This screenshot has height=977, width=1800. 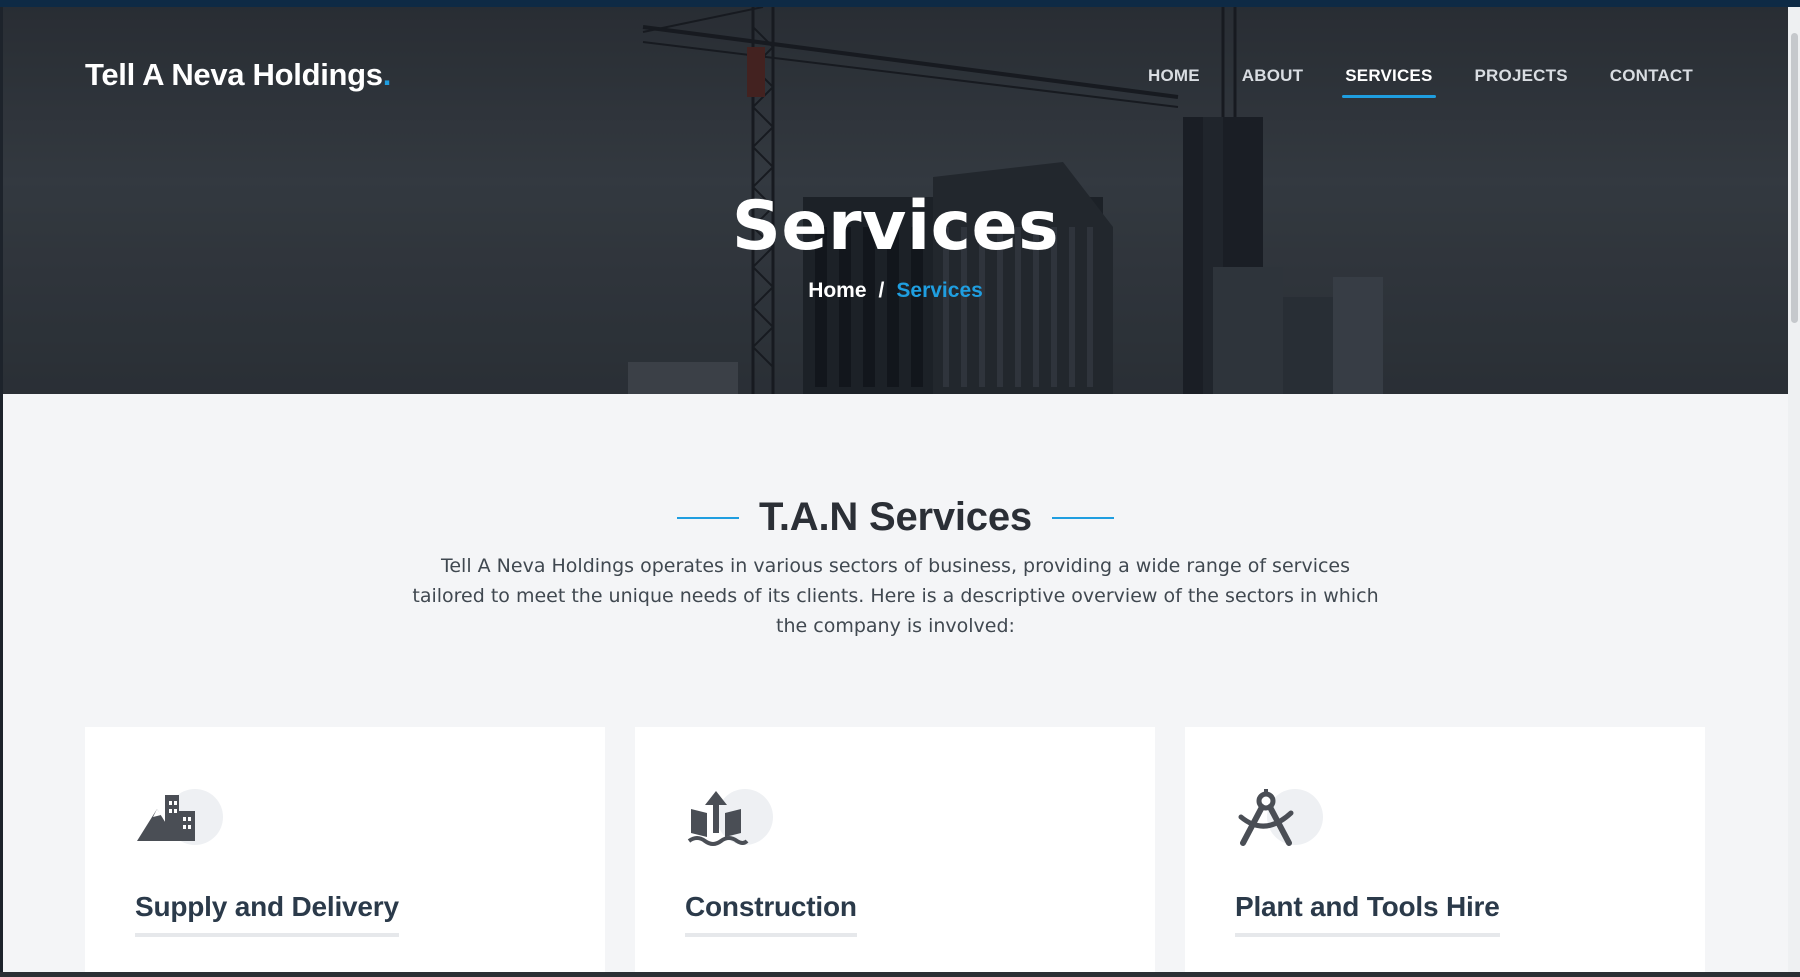 I want to click on water-upload-icon, so click(x=729, y=819).